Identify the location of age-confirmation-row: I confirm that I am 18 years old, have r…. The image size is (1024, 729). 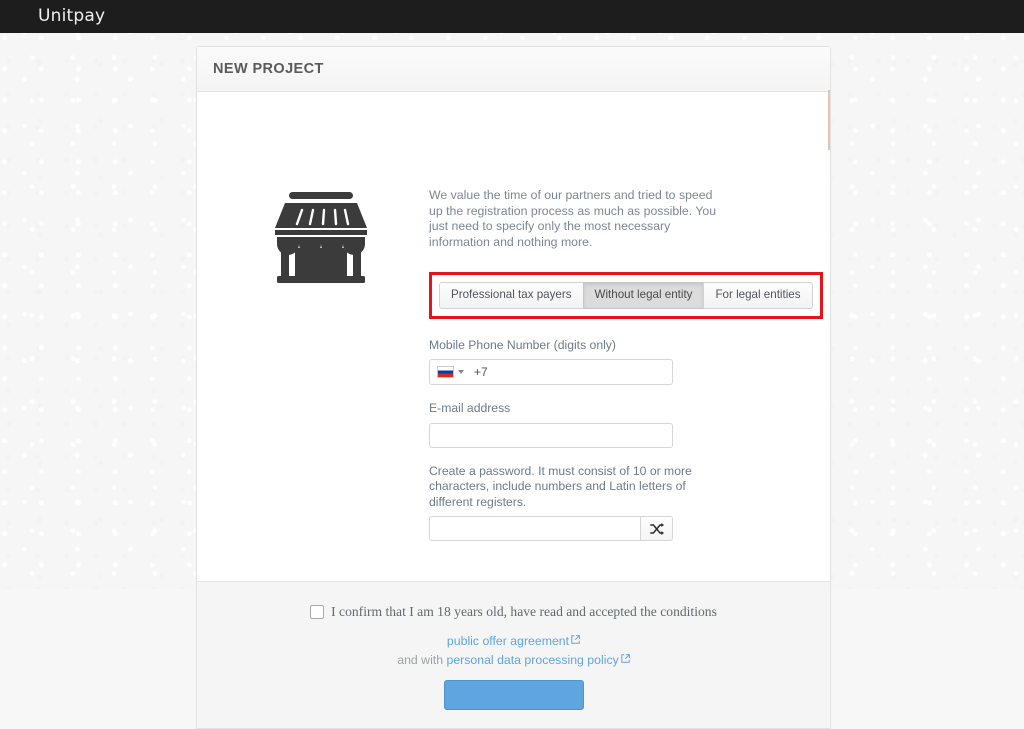
(513, 612).